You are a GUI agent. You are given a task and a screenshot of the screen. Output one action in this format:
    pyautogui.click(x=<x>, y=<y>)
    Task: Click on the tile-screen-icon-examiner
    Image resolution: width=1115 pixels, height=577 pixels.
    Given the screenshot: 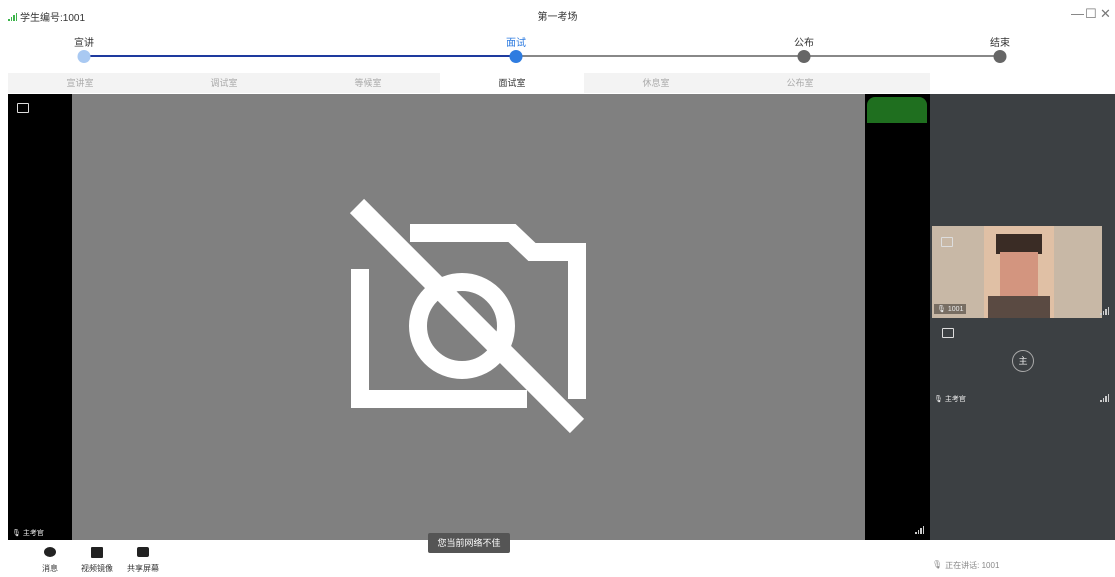 What is the action you would take?
    pyautogui.click(x=948, y=333)
    